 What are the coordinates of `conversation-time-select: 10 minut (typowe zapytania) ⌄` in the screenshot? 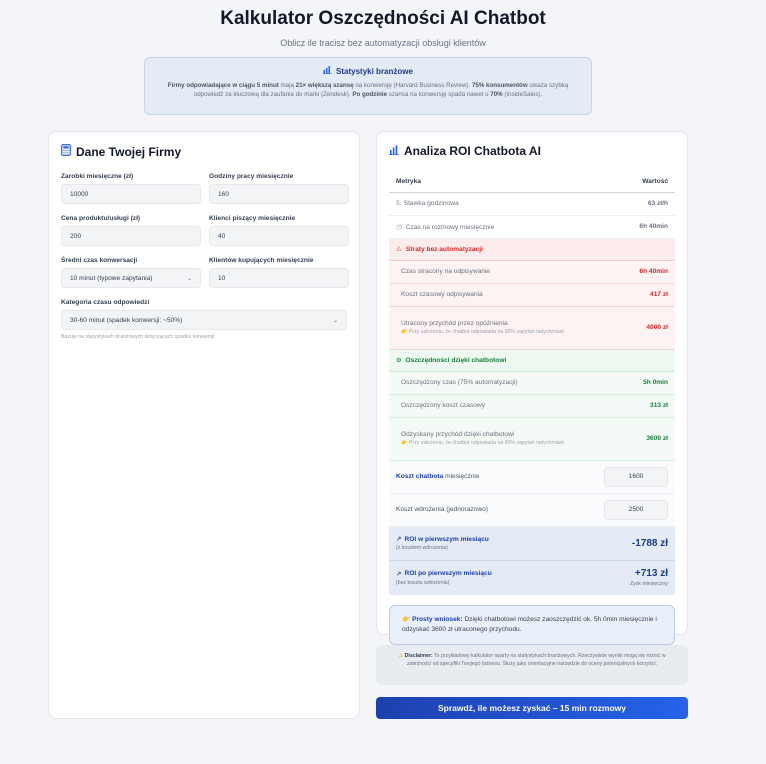 It's located at (131, 278).